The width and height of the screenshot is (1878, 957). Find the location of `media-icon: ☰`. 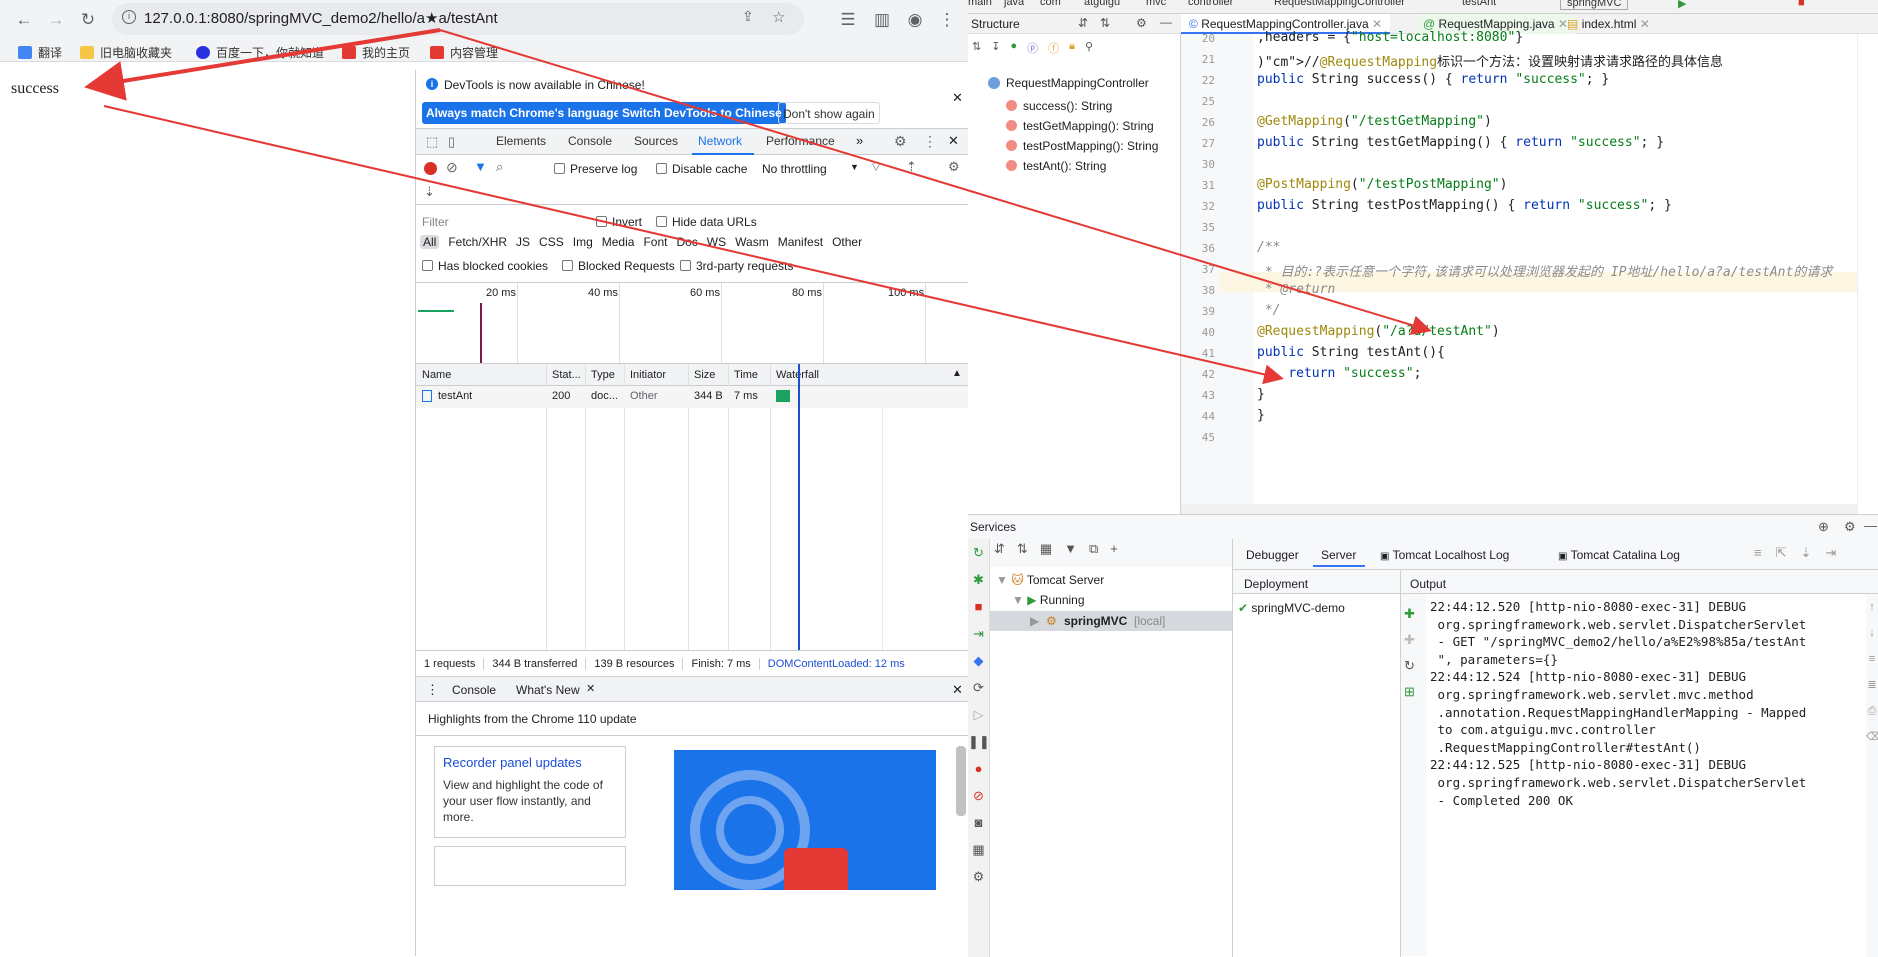

media-icon: ☰ is located at coordinates (848, 20).